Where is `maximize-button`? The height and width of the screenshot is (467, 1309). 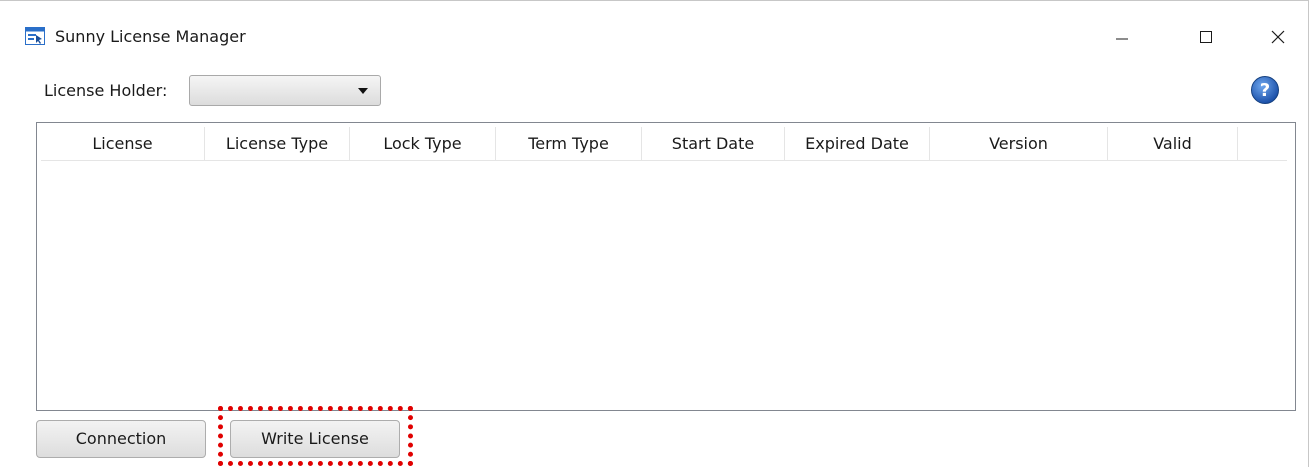
maximize-button is located at coordinates (1206, 37).